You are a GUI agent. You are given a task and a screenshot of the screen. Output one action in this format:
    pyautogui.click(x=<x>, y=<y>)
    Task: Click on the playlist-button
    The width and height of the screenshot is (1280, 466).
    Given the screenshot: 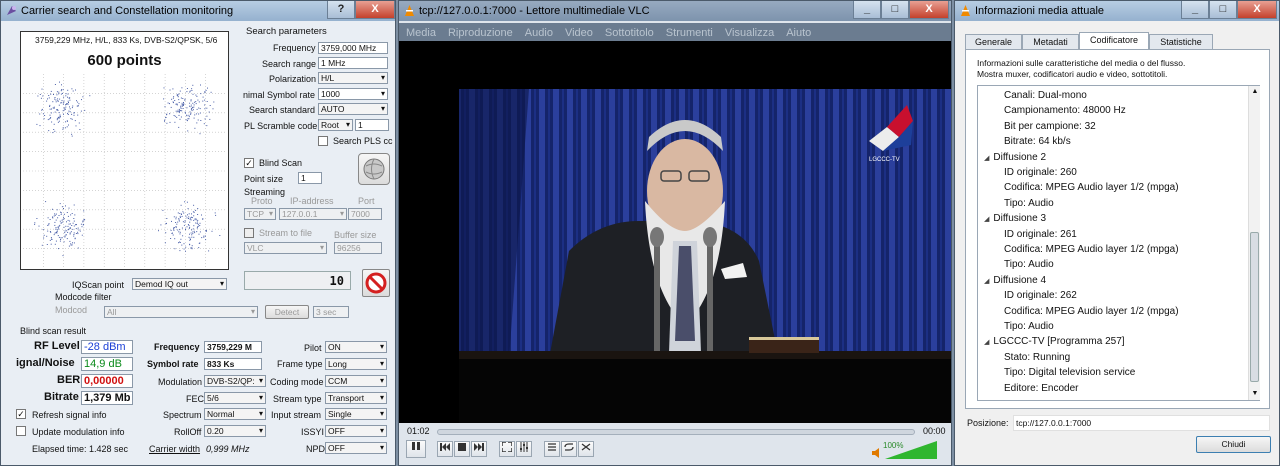 What is the action you would take?
    pyautogui.click(x=552, y=449)
    